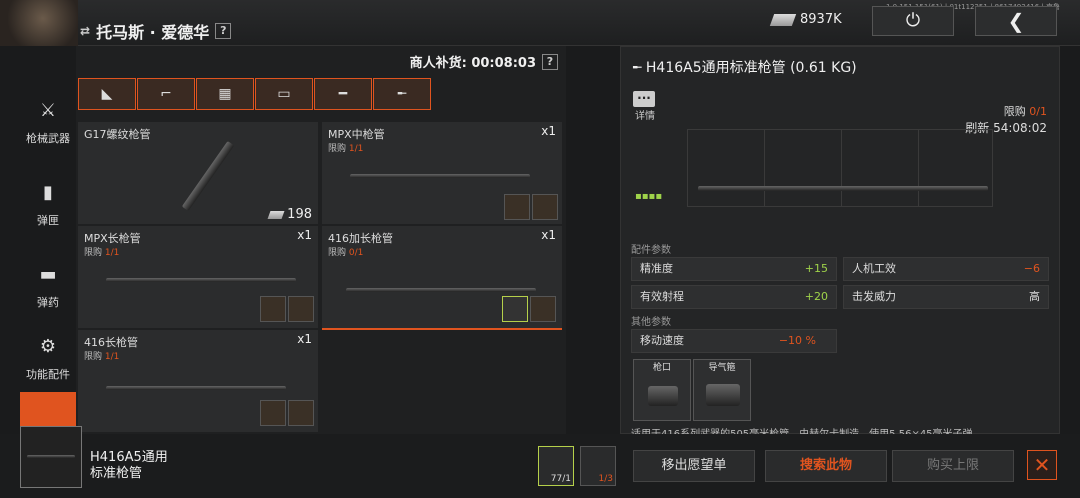 This screenshot has height=498, width=1080. I want to click on sidebar-item-label: 弹匣, so click(48, 220).